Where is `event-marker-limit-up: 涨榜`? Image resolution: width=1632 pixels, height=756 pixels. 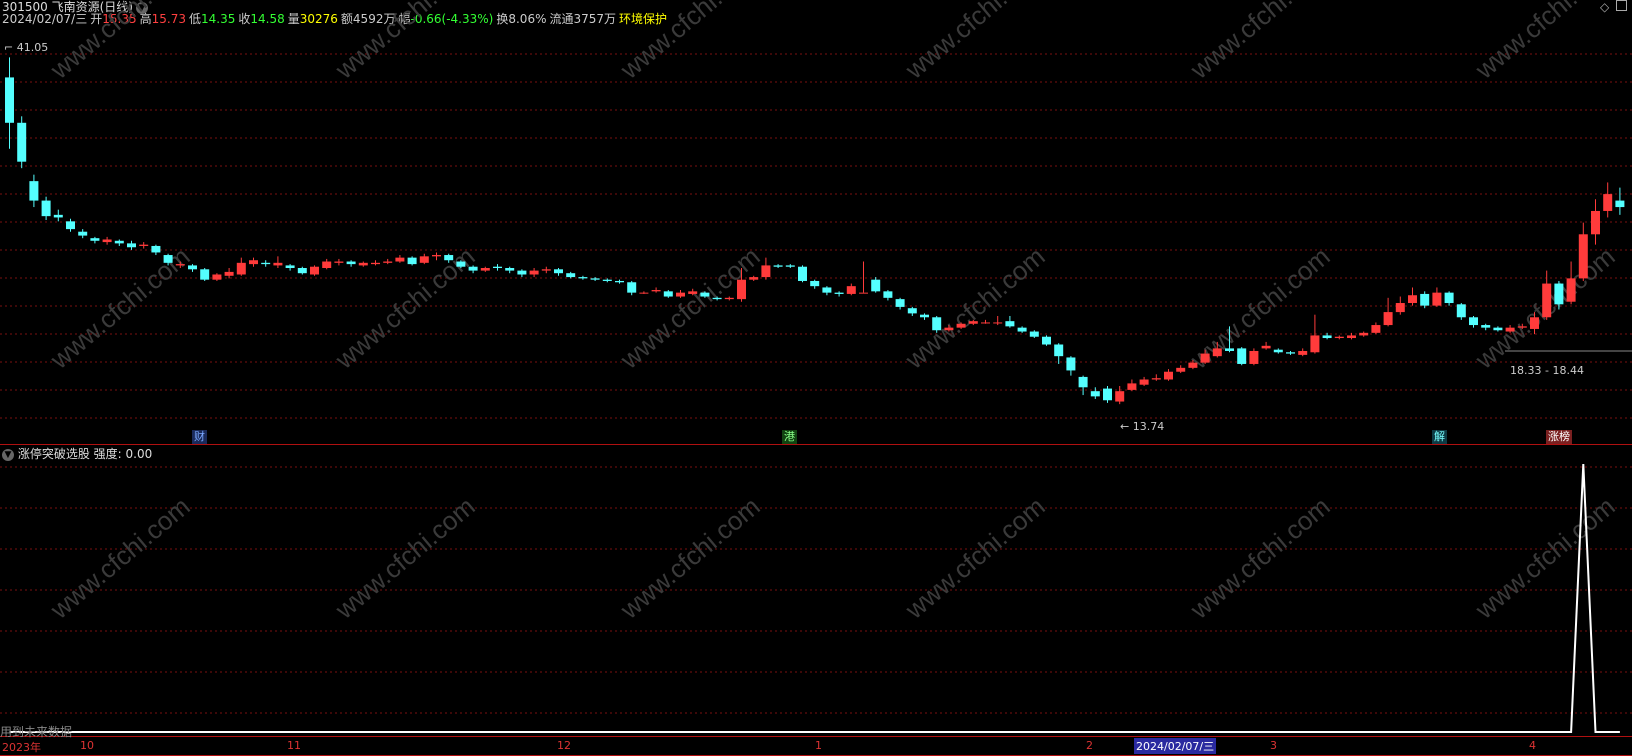 event-marker-limit-up: 涨榜 is located at coordinates (1559, 437).